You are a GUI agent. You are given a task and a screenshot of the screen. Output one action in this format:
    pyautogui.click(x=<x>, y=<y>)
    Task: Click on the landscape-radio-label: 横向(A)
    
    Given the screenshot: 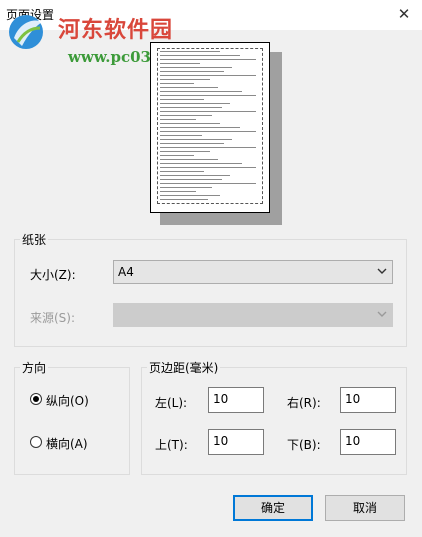 What is the action you would take?
    pyautogui.click(x=67, y=443)
    